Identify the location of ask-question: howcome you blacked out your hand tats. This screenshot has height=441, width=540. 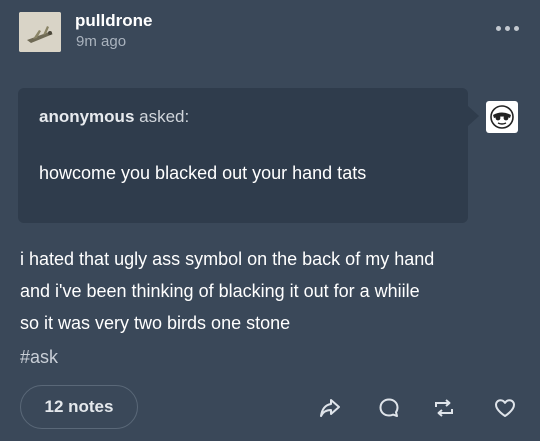
(203, 173).